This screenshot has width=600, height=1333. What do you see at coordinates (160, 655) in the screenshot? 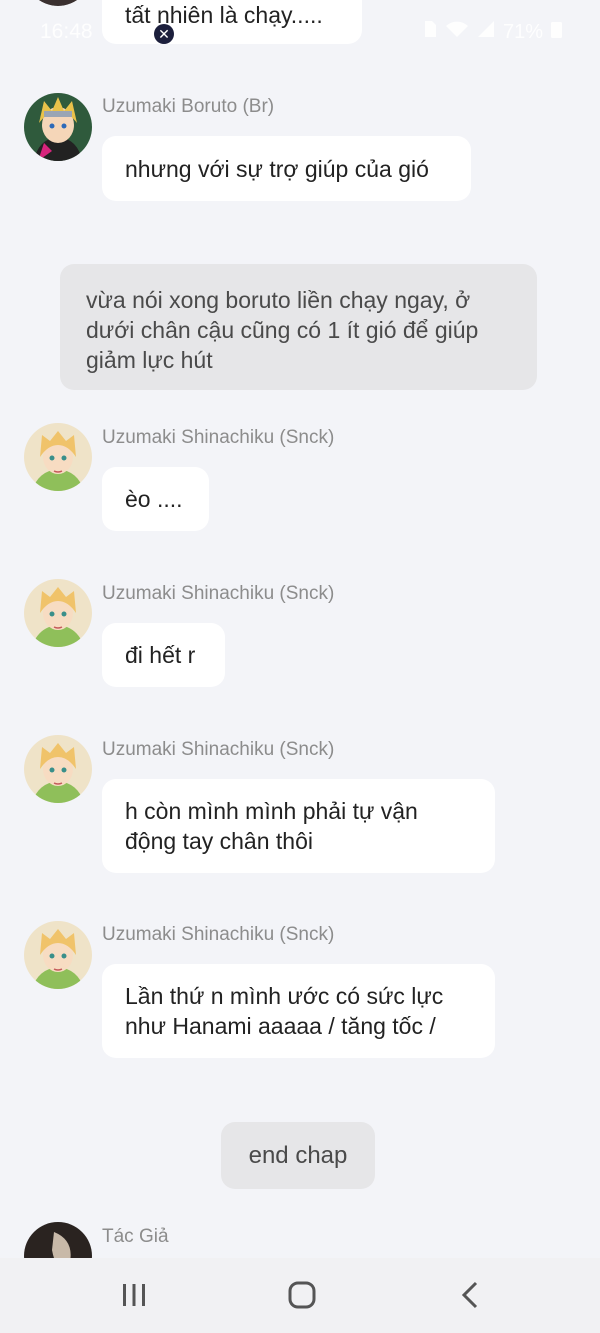
I see `message-text: đi hết r` at bounding box center [160, 655].